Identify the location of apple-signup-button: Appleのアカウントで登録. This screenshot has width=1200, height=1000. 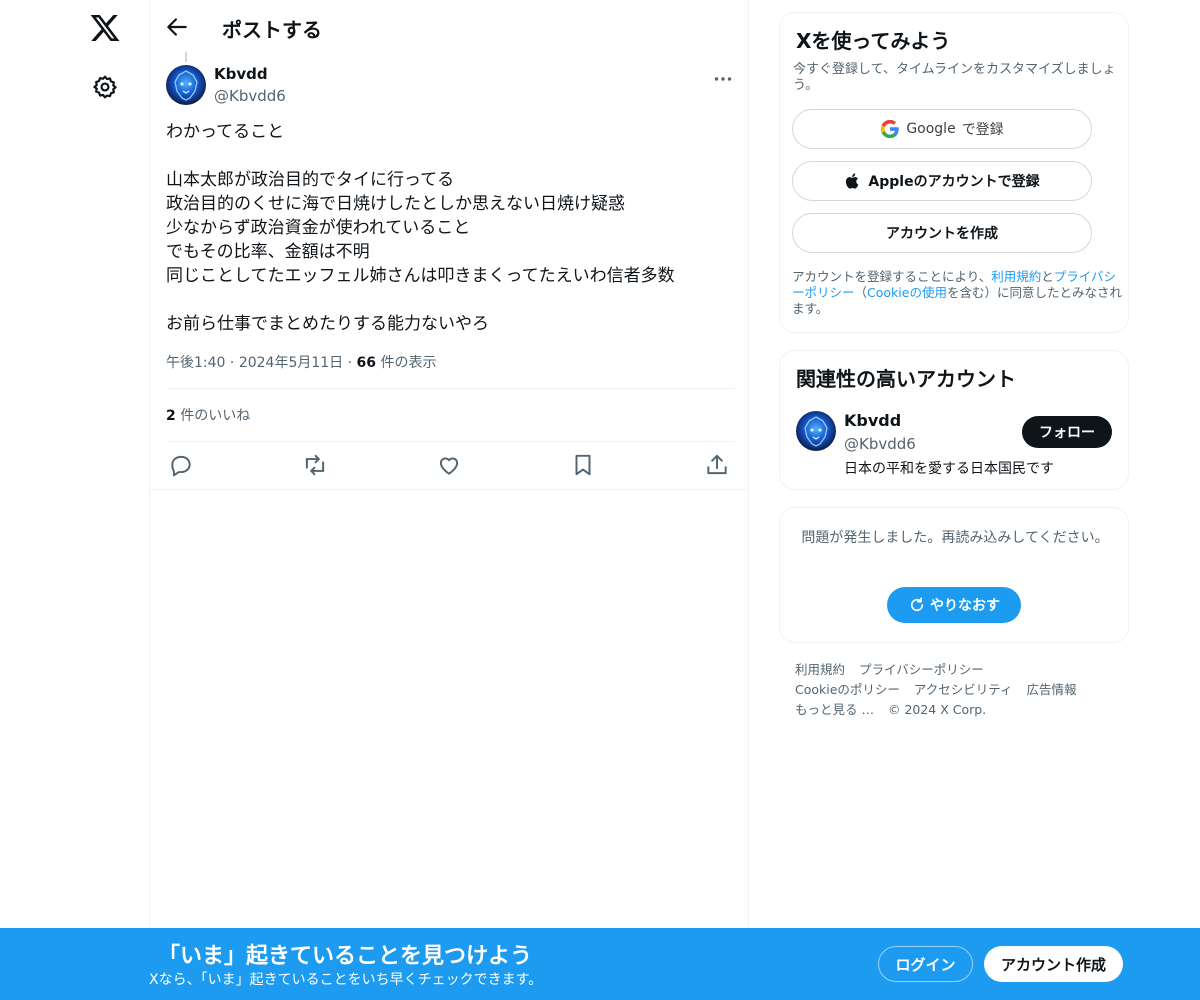
(942, 181).